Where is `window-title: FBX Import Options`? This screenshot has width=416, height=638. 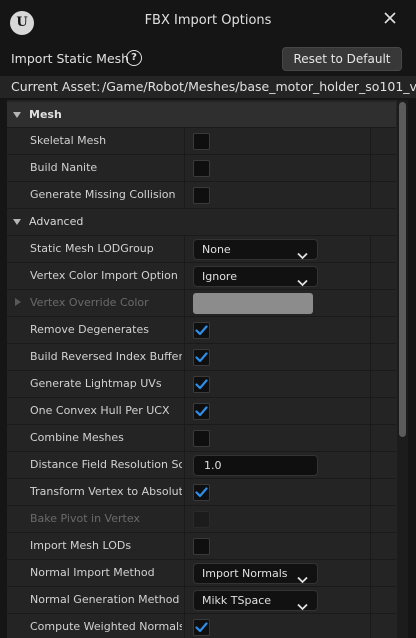
window-title: FBX Import Options is located at coordinates (208, 20).